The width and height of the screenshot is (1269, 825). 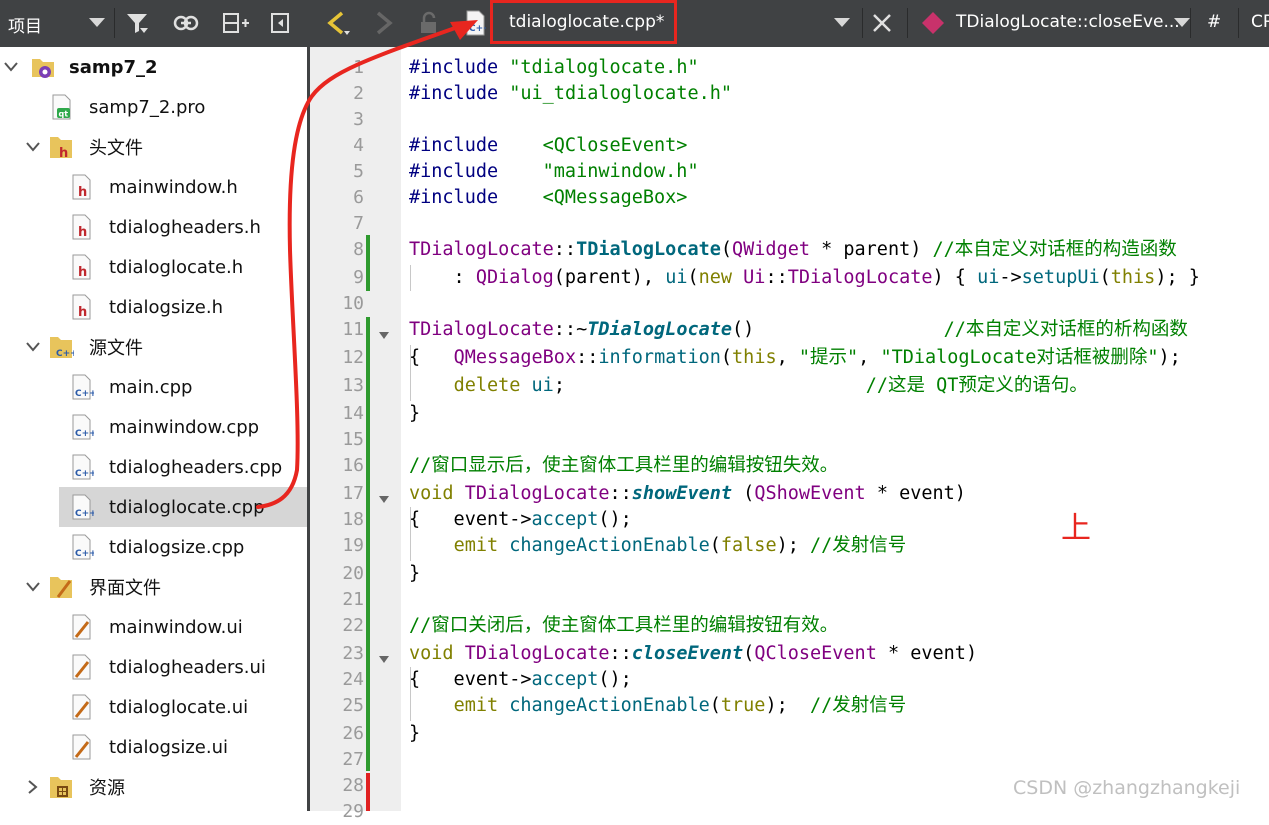 What do you see at coordinates (353, 625) in the screenshot?
I see `line-number: 22` at bounding box center [353, 625].